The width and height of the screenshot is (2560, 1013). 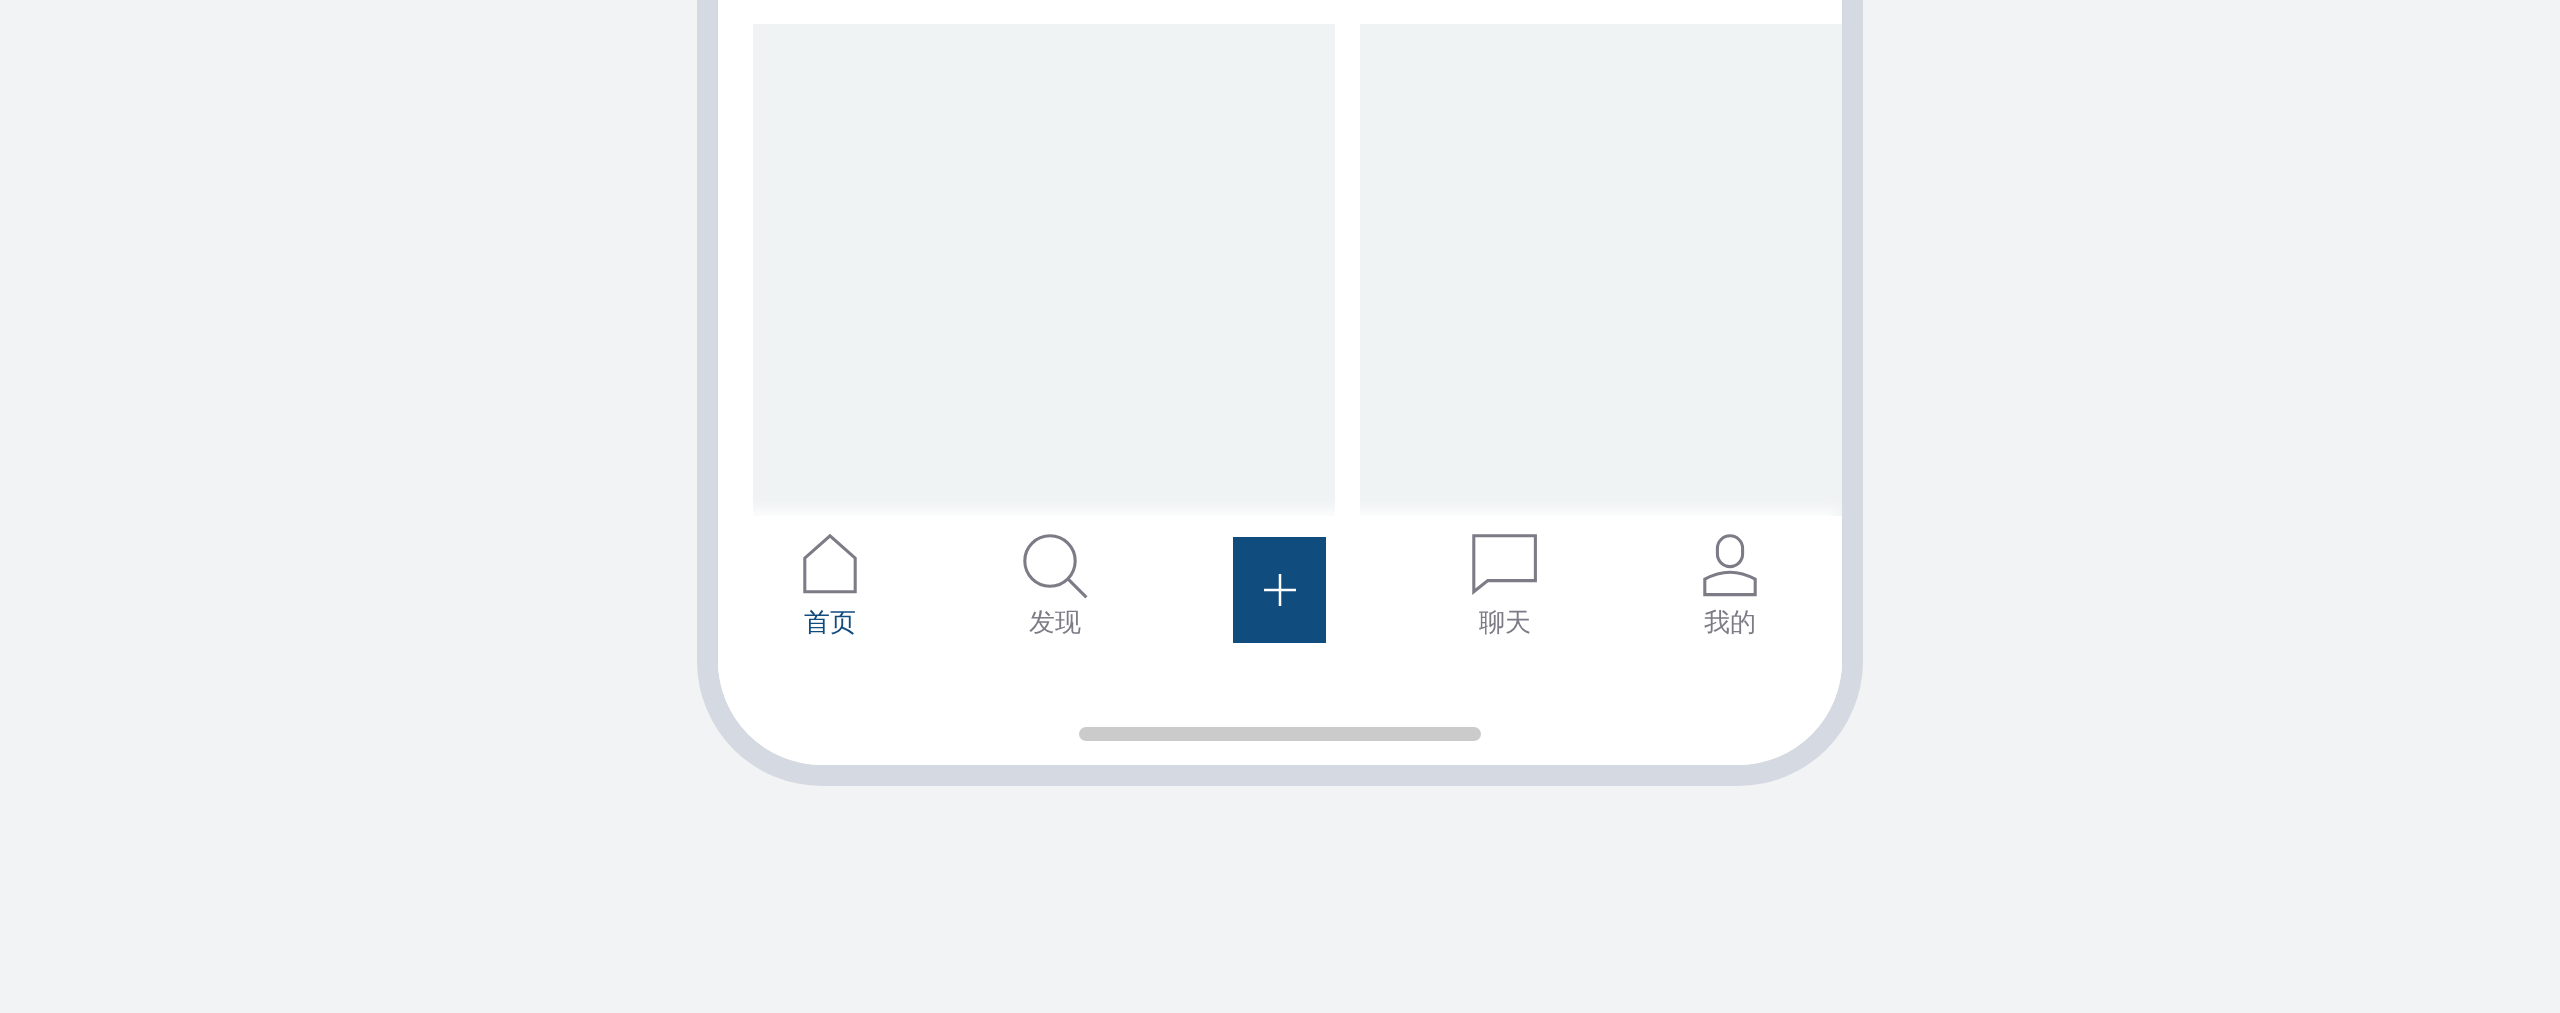 What do you see at coordinates (1055, 567) in the screenshot?
I see `search-icon` at bounding box center [1055, 567].